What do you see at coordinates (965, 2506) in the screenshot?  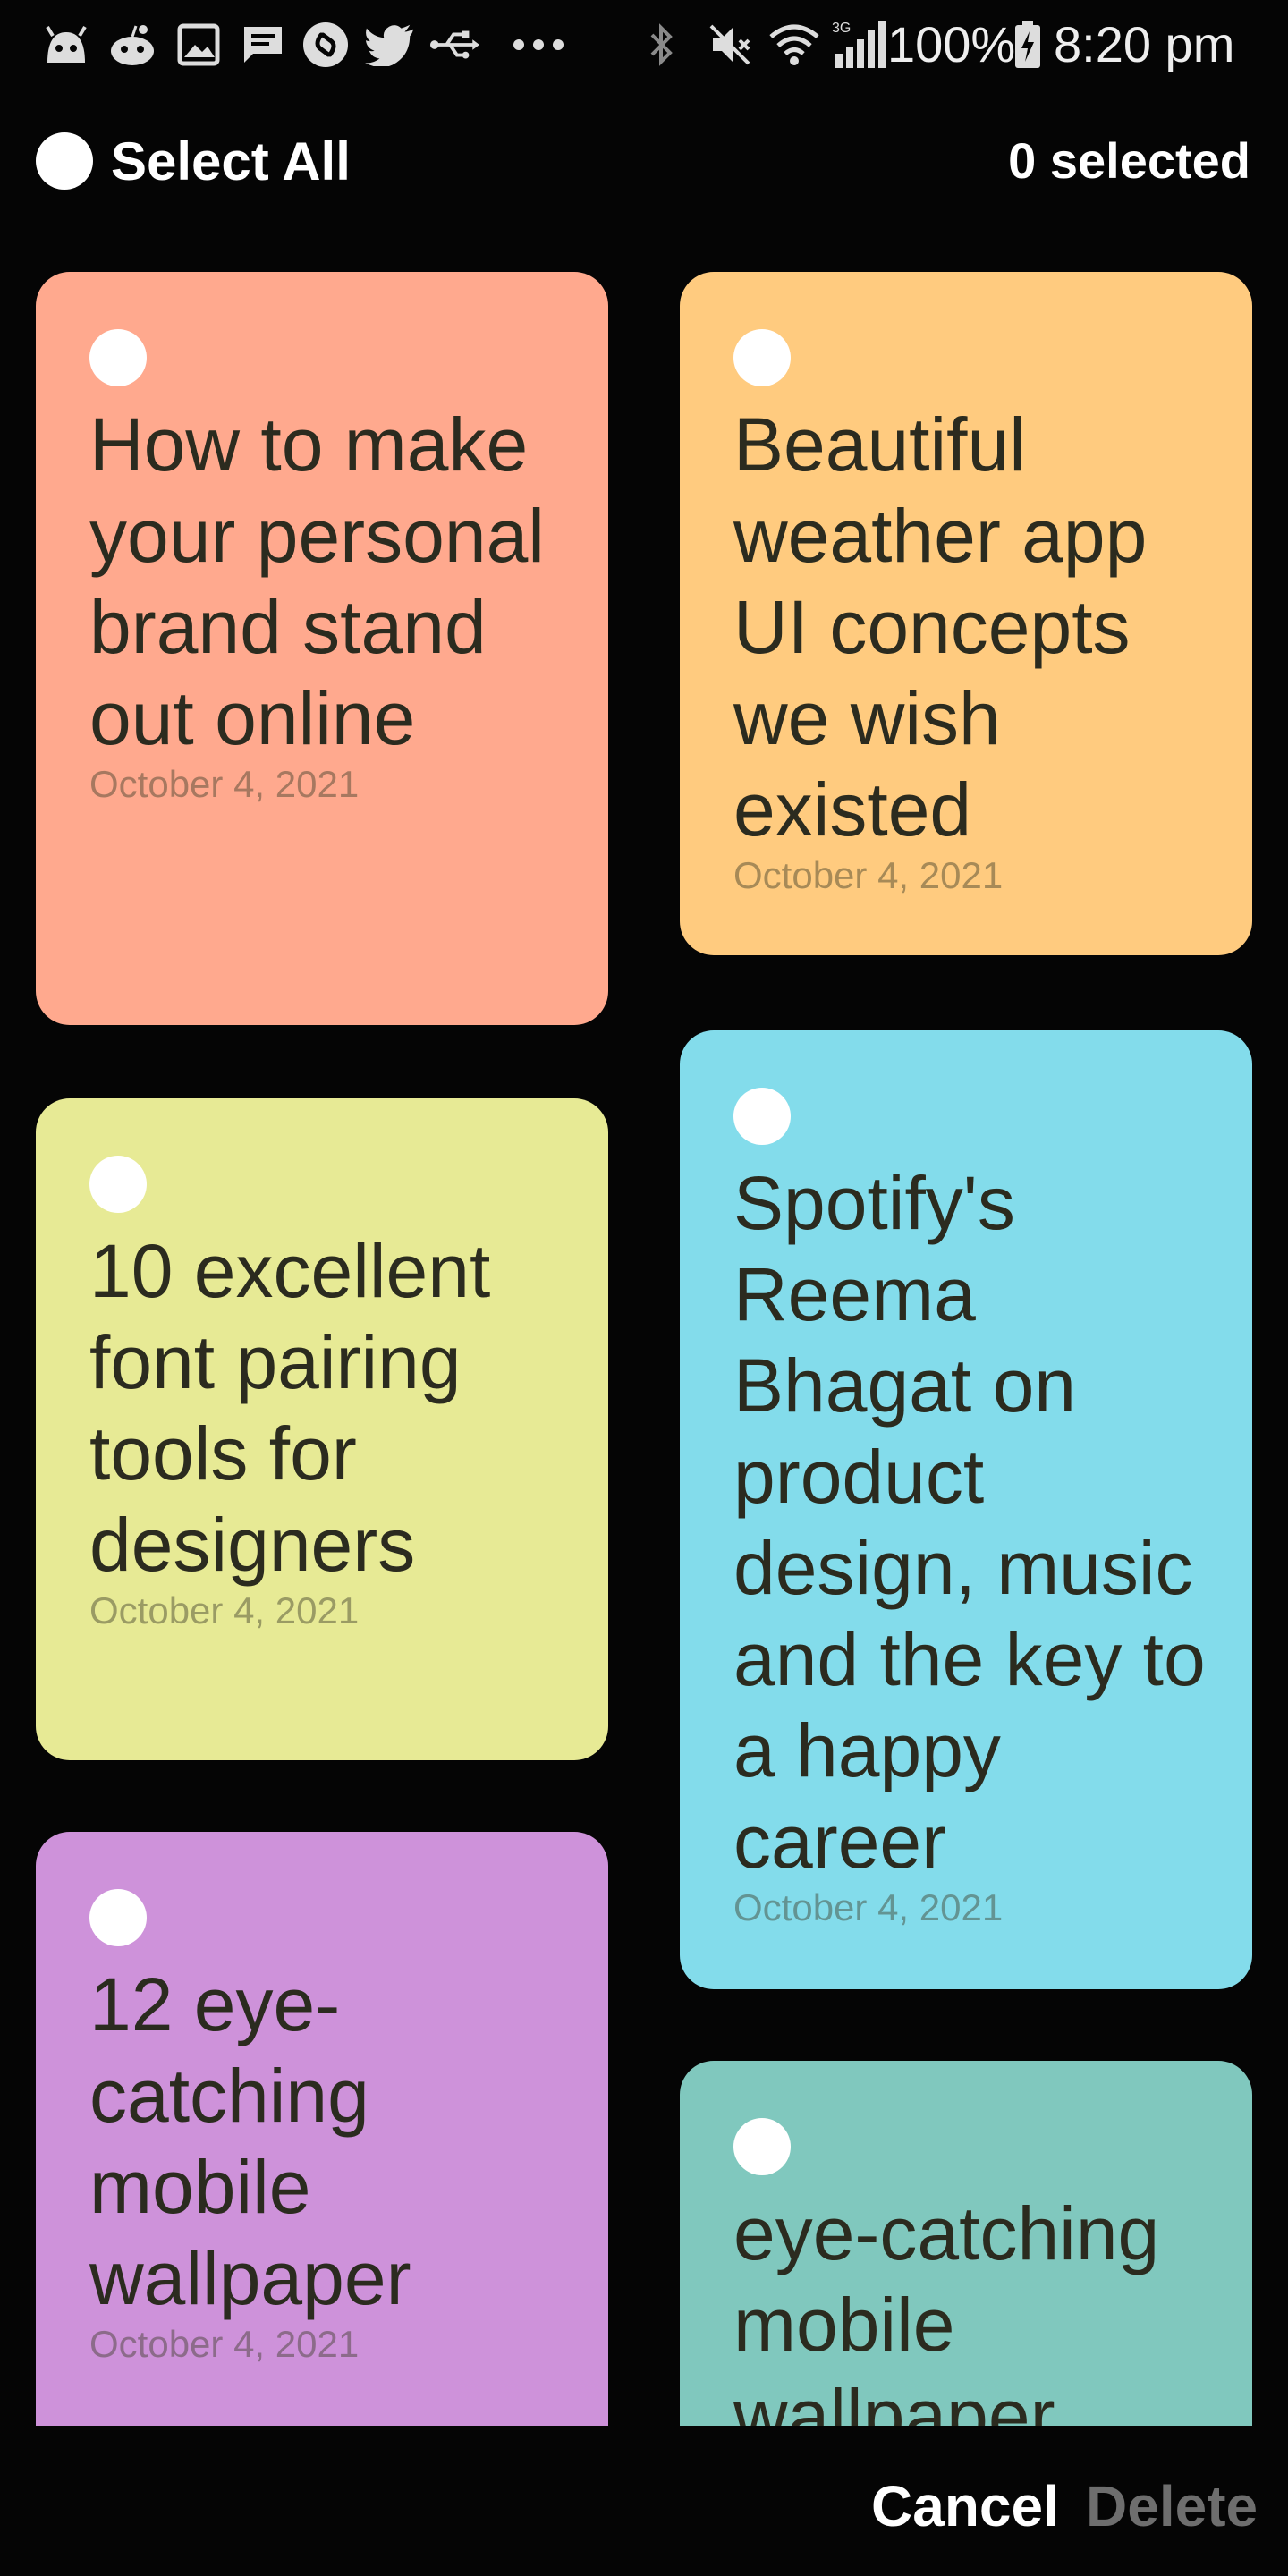 I see `cancel-button: Cancel` at bounding box center [965, 2506].